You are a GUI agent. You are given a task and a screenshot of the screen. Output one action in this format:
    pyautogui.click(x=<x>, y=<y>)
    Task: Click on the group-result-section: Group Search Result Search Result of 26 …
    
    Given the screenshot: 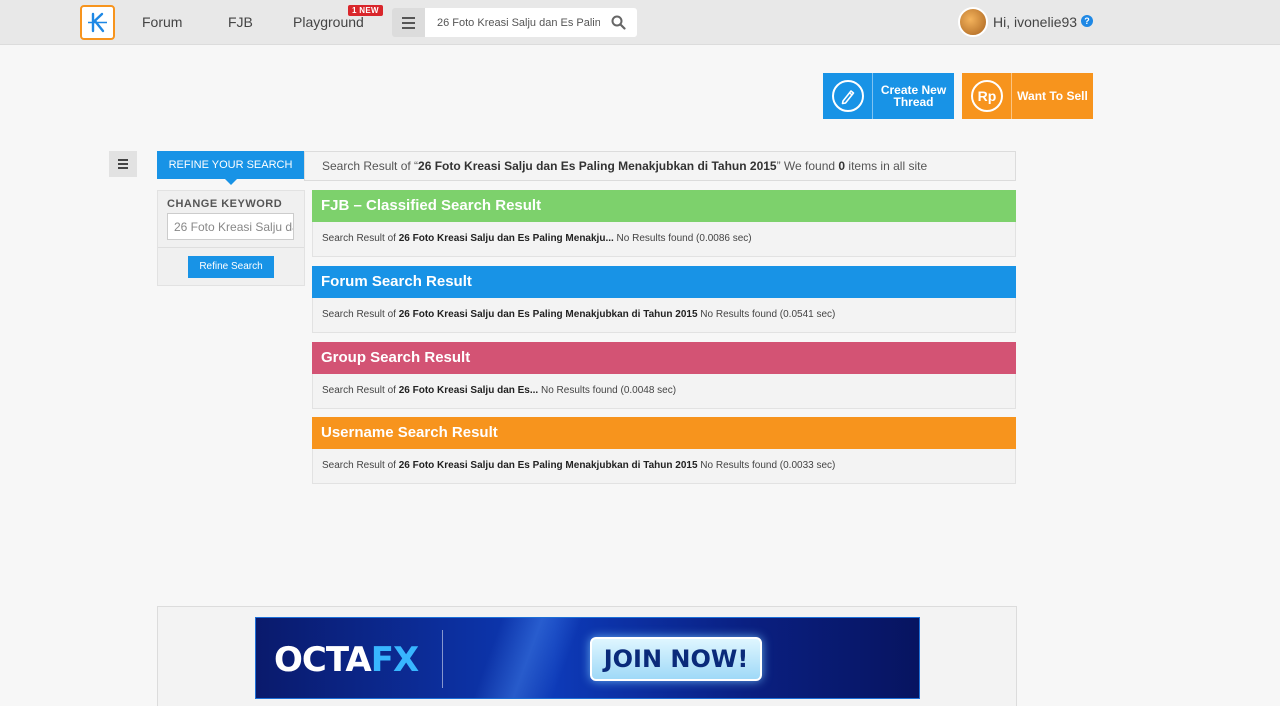 What is the action you would take?
    pyautogui.click(x=664, y=375)
    